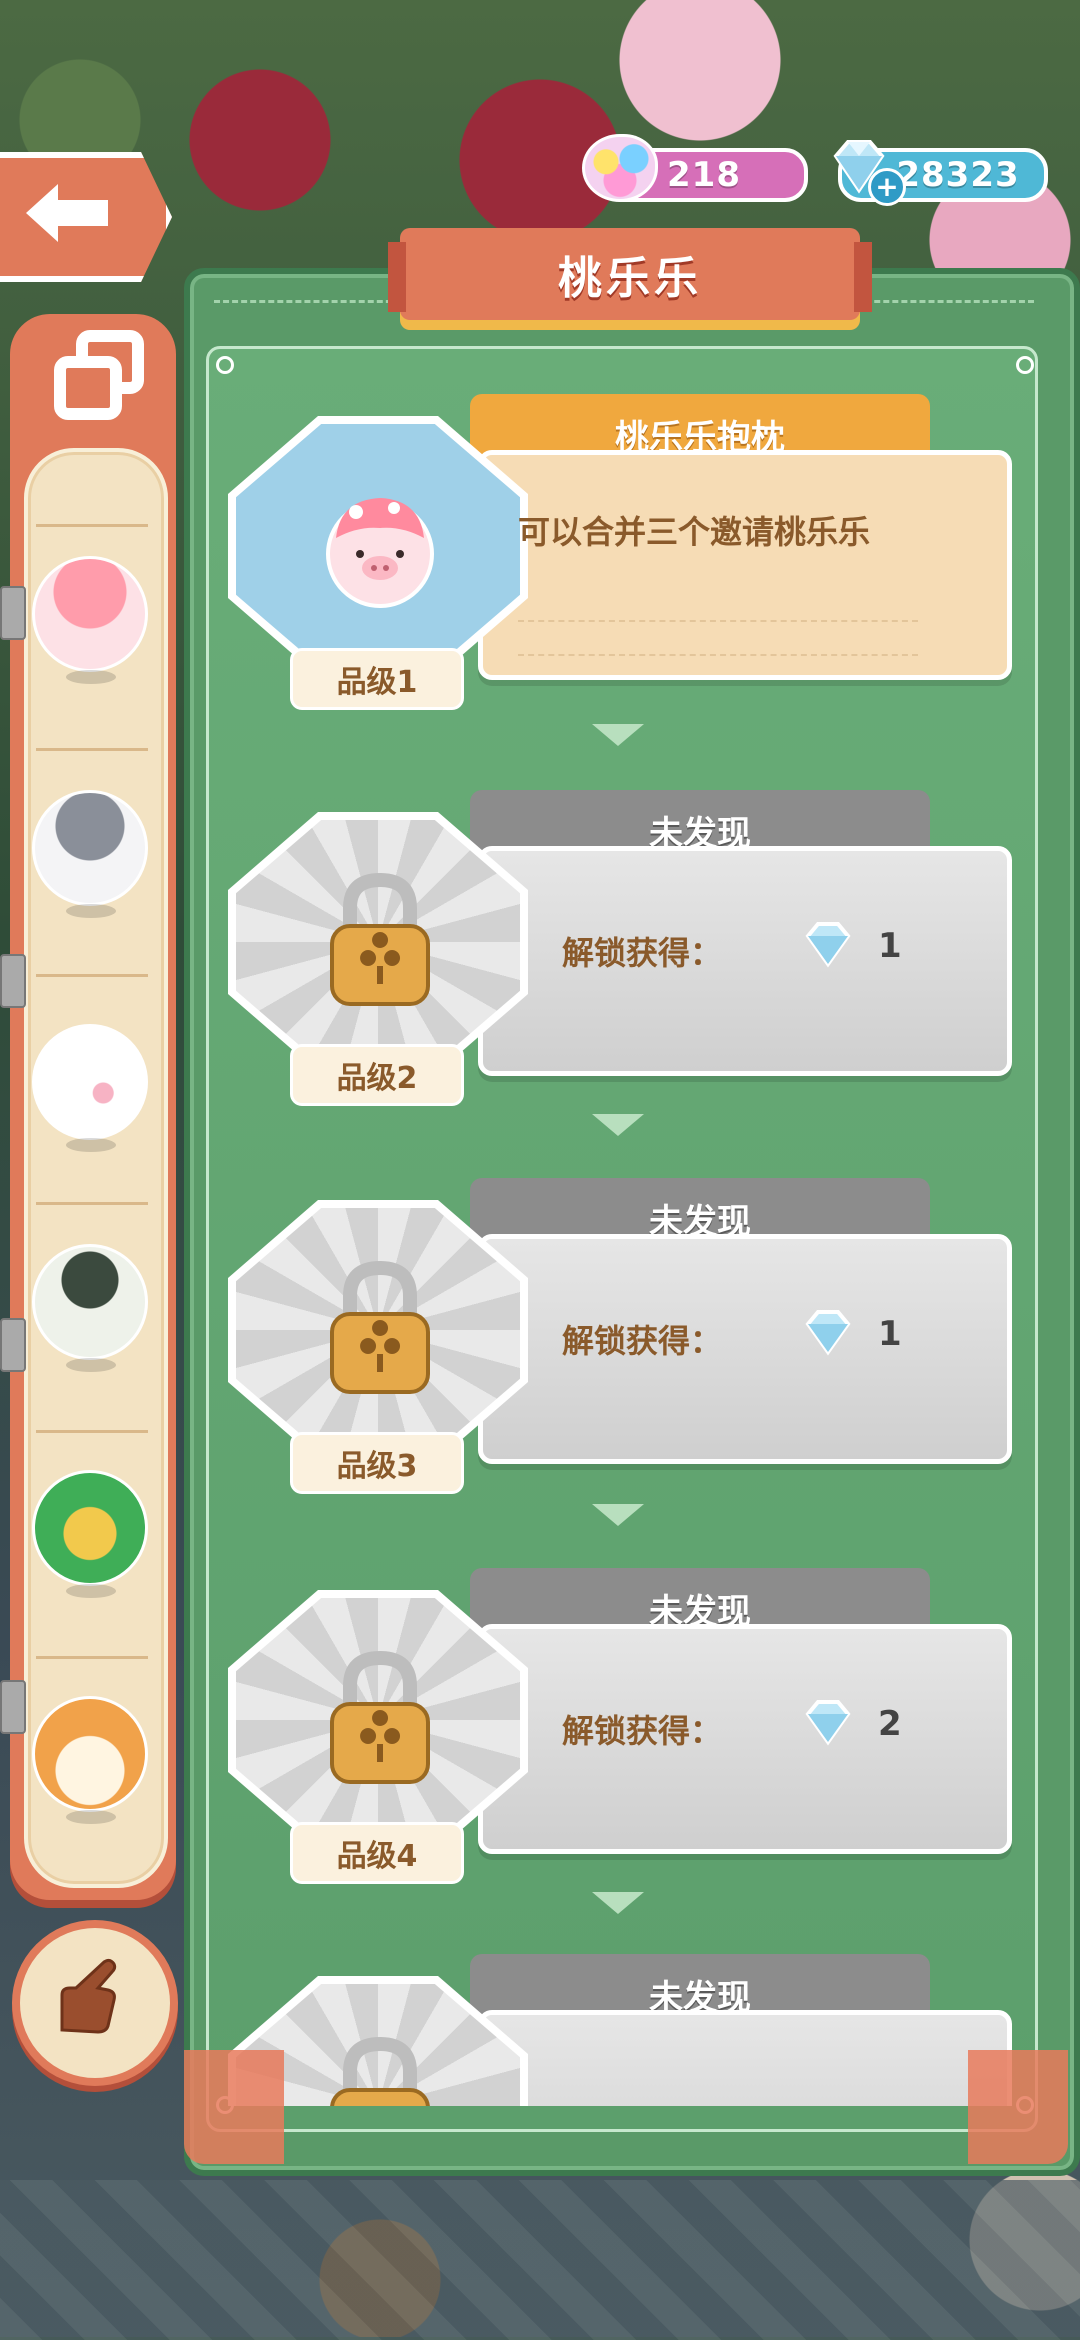 The image size is (1080, 2340). I want to click on back-button, so click(86, 217).